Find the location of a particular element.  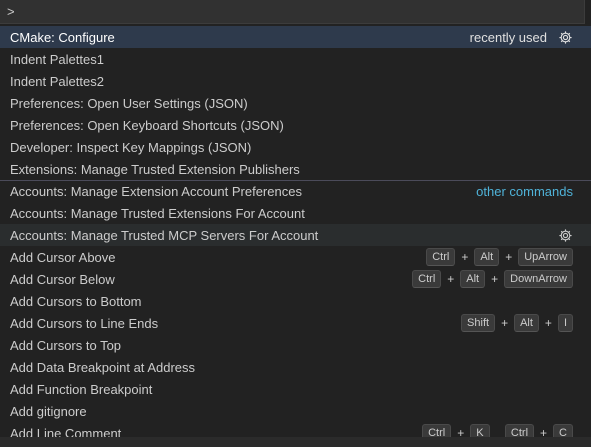

keybinding: Shift + Alt + I is located at coordinates (517, 323).